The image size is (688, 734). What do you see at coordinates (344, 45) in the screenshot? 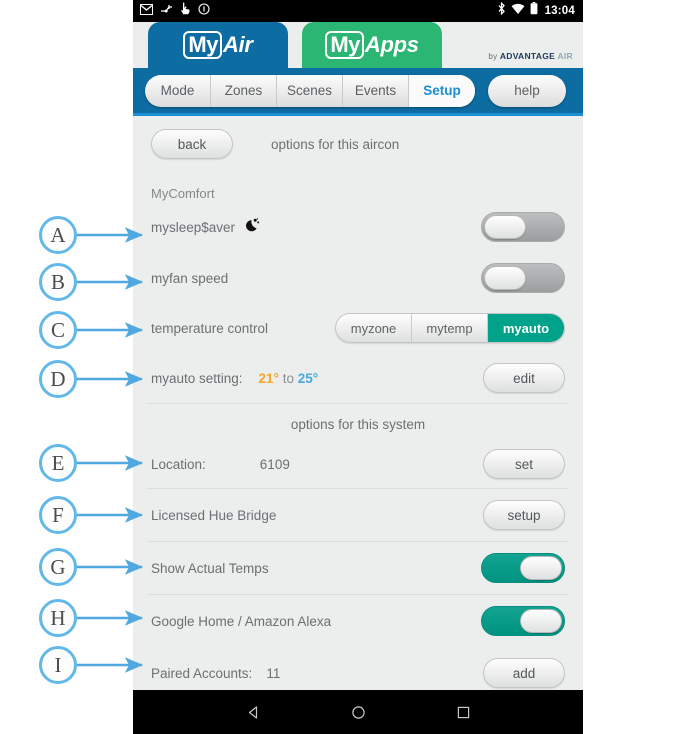
I see `myapps-logo-my: My` at bounding box center [344, 45].